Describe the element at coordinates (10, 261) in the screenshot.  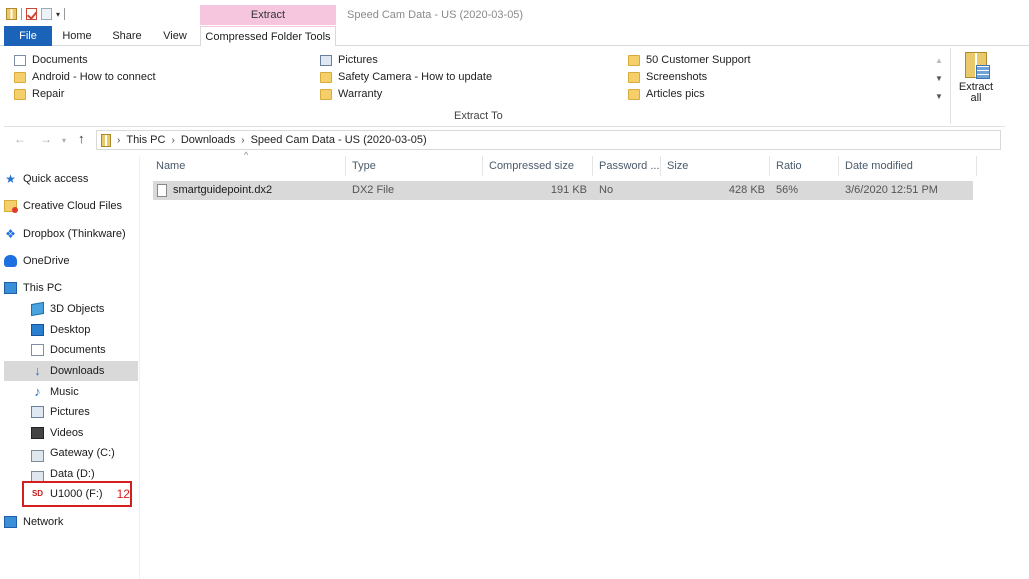
I see `onedrive-icon` at that location.